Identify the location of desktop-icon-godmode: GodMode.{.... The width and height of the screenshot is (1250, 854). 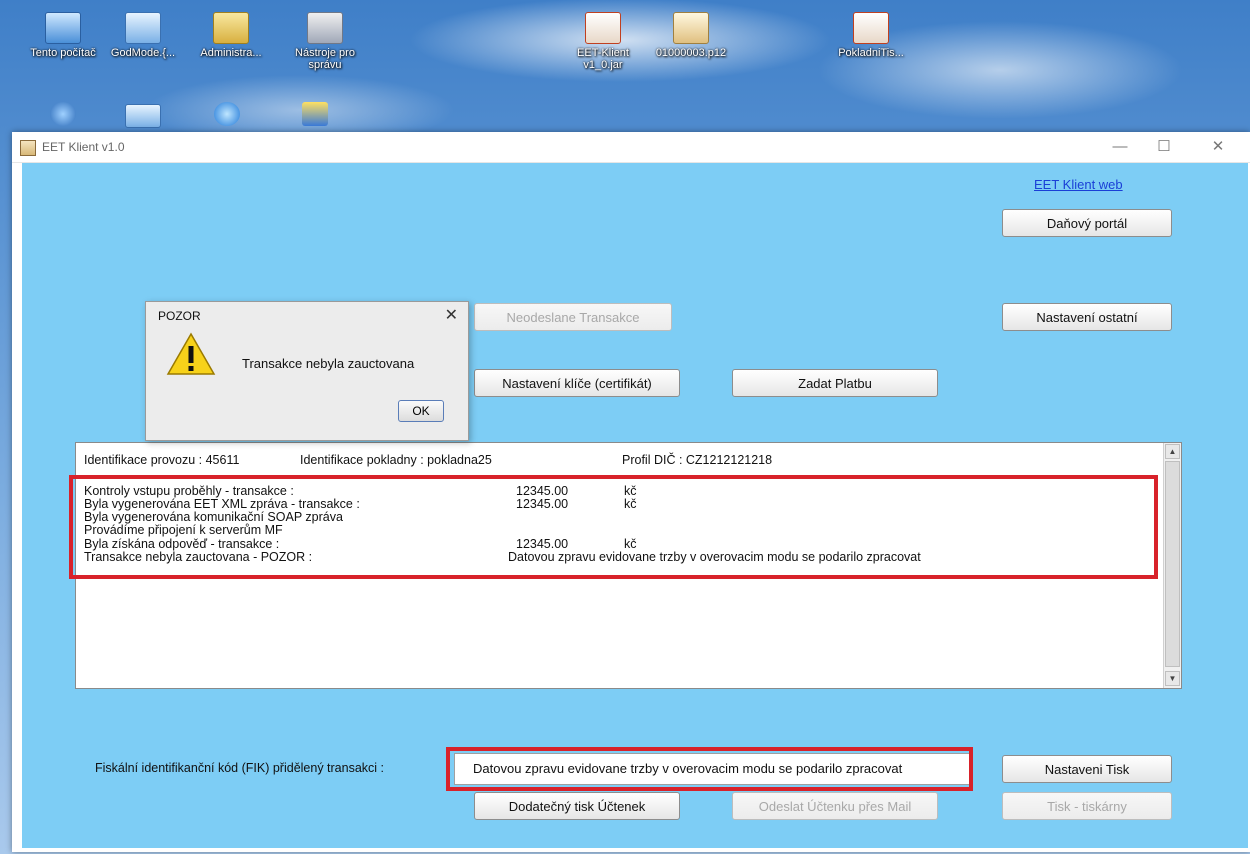
(143, 35).